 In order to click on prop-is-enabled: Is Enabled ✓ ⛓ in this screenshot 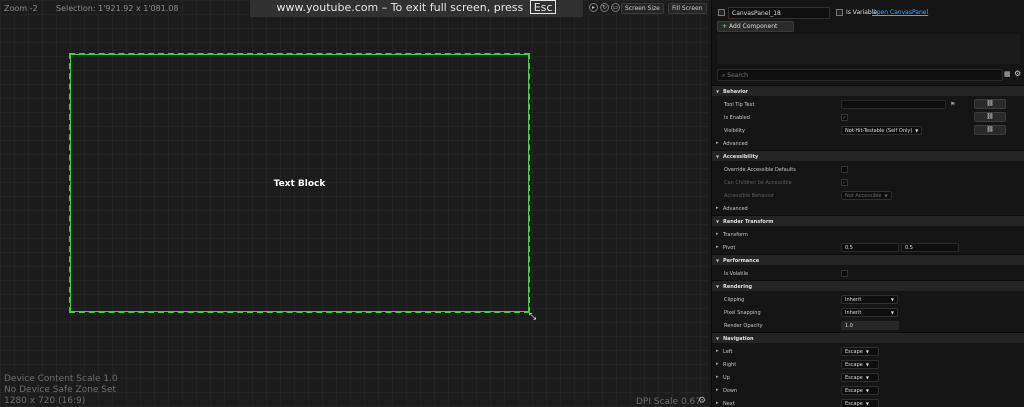, I will do `click(868, 117)`.